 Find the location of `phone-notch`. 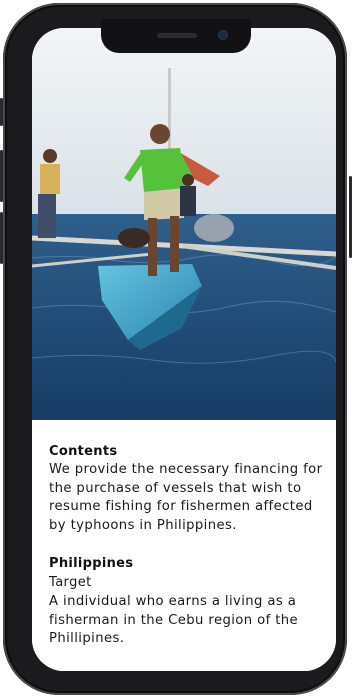

phone-notch is located at coordinates (176, 36).